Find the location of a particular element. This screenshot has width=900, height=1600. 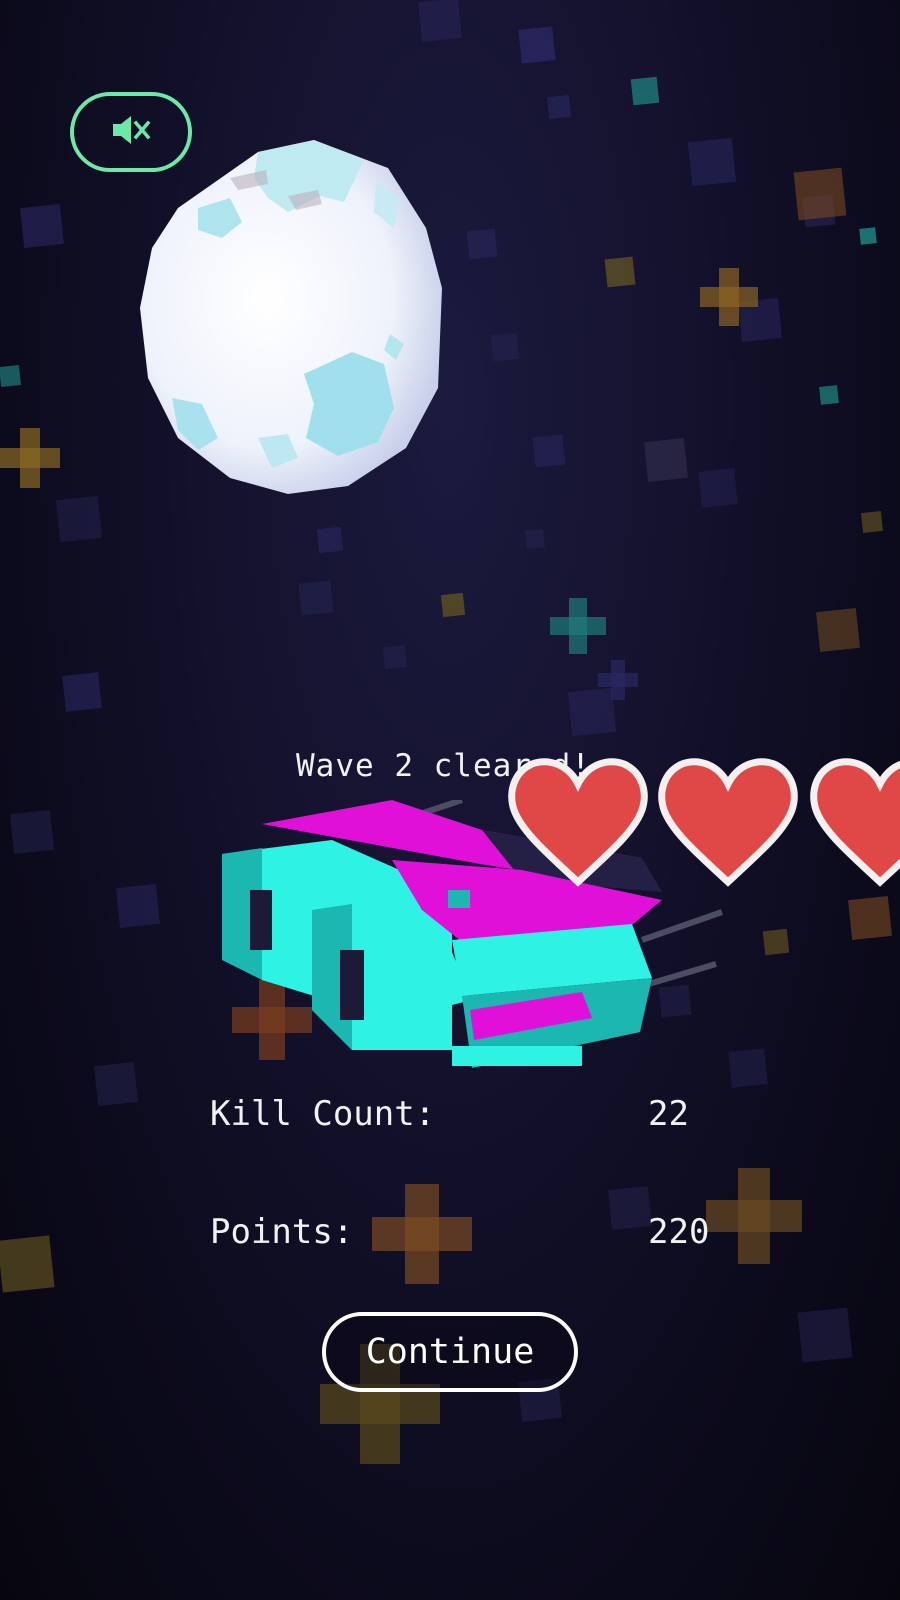

points-label: Points: is located at coordinates (282, 1232).